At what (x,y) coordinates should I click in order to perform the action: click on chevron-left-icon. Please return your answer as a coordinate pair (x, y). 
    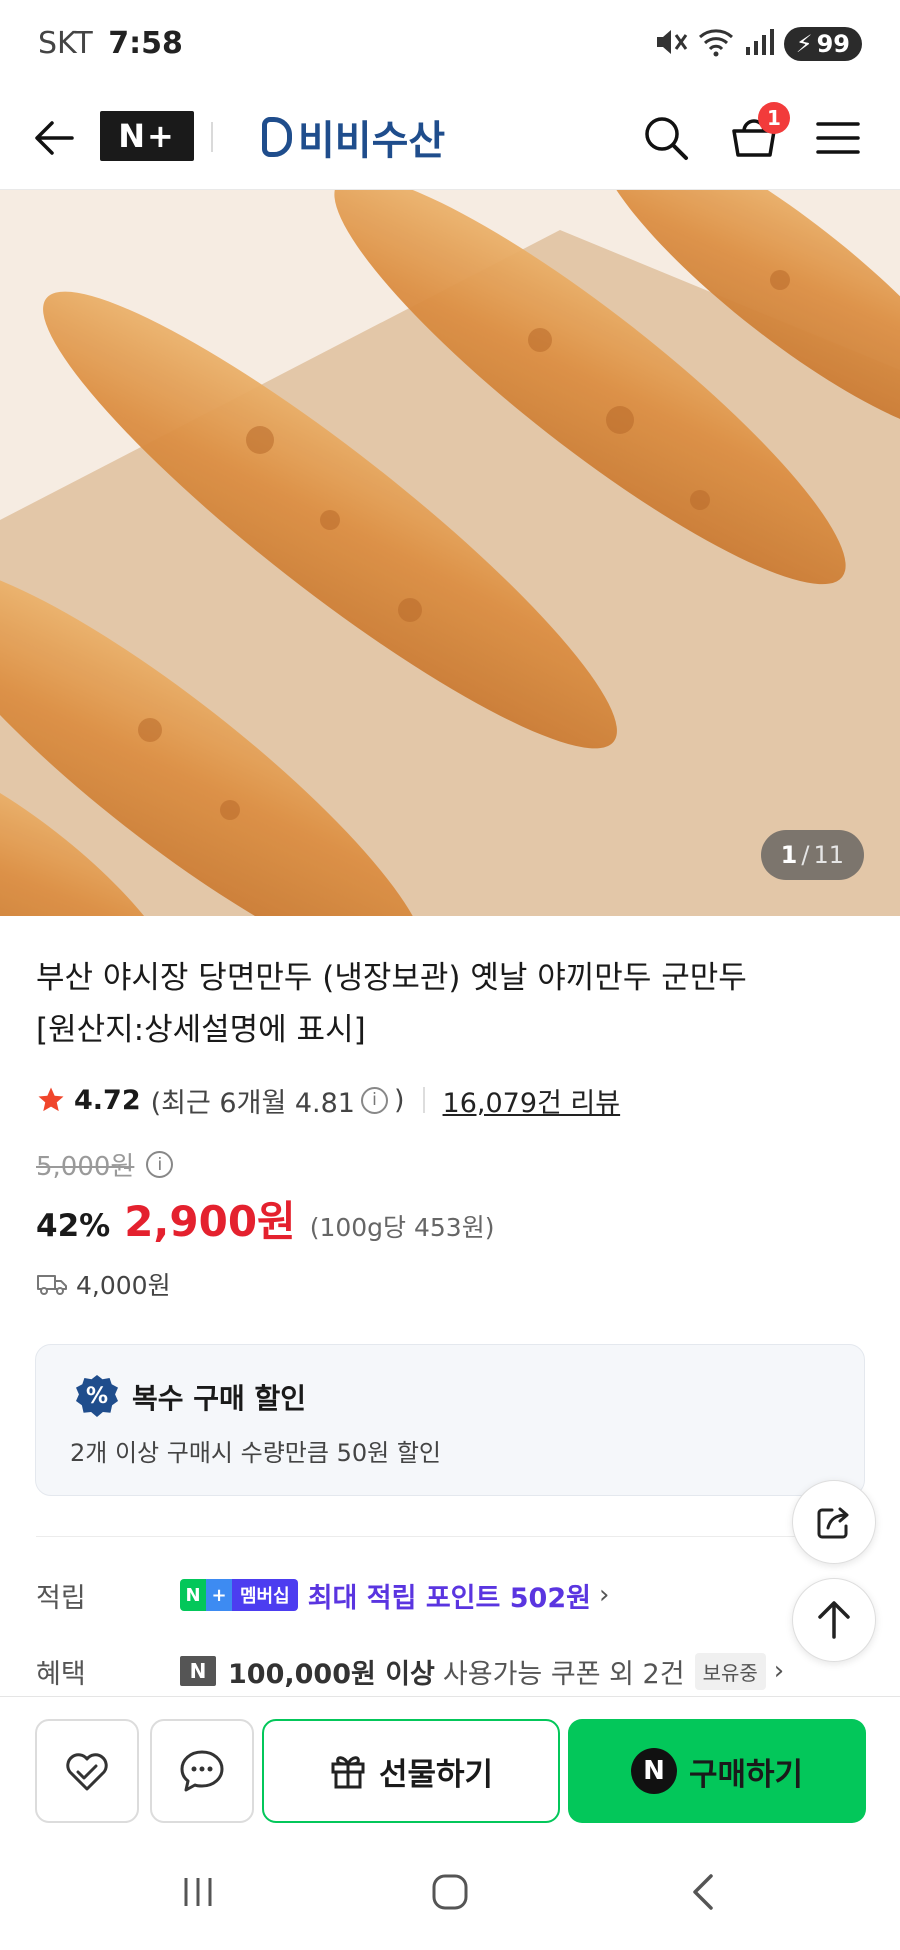
    Looking at the image, I should click on (703, 1892).